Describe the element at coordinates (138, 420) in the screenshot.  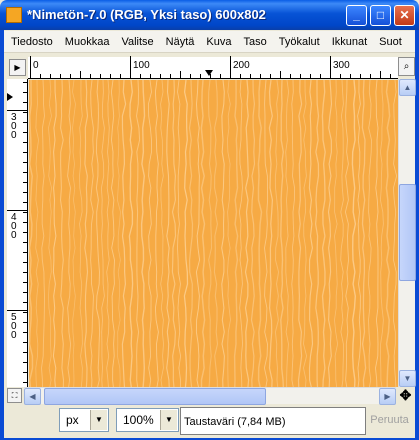
I see `zoom-value: 100%` at that location.